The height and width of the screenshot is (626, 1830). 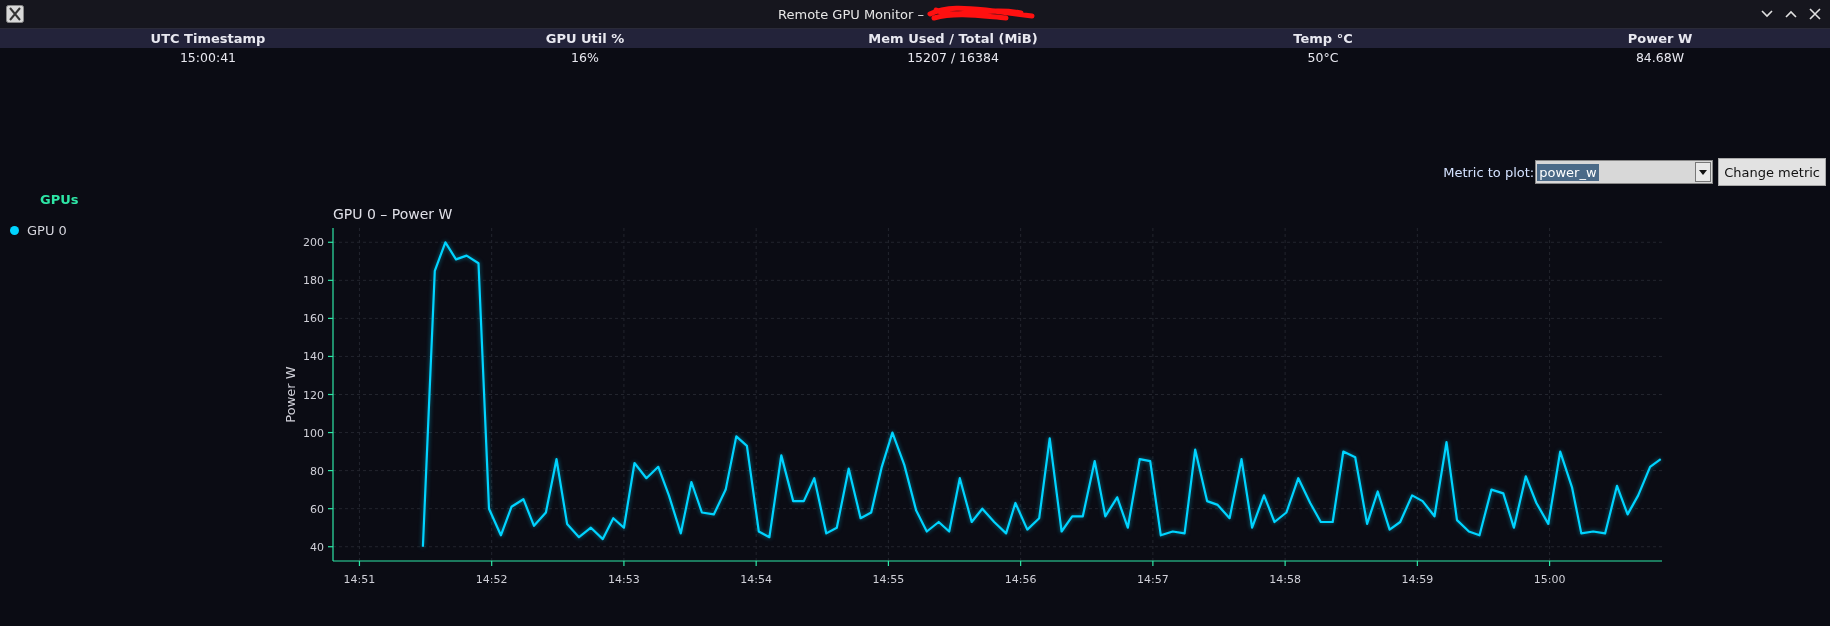 What do you see at coordinates (208, 38) in the screenshot?
I see `column-header: UTC Timestamp` at bounding box center [208, 38].